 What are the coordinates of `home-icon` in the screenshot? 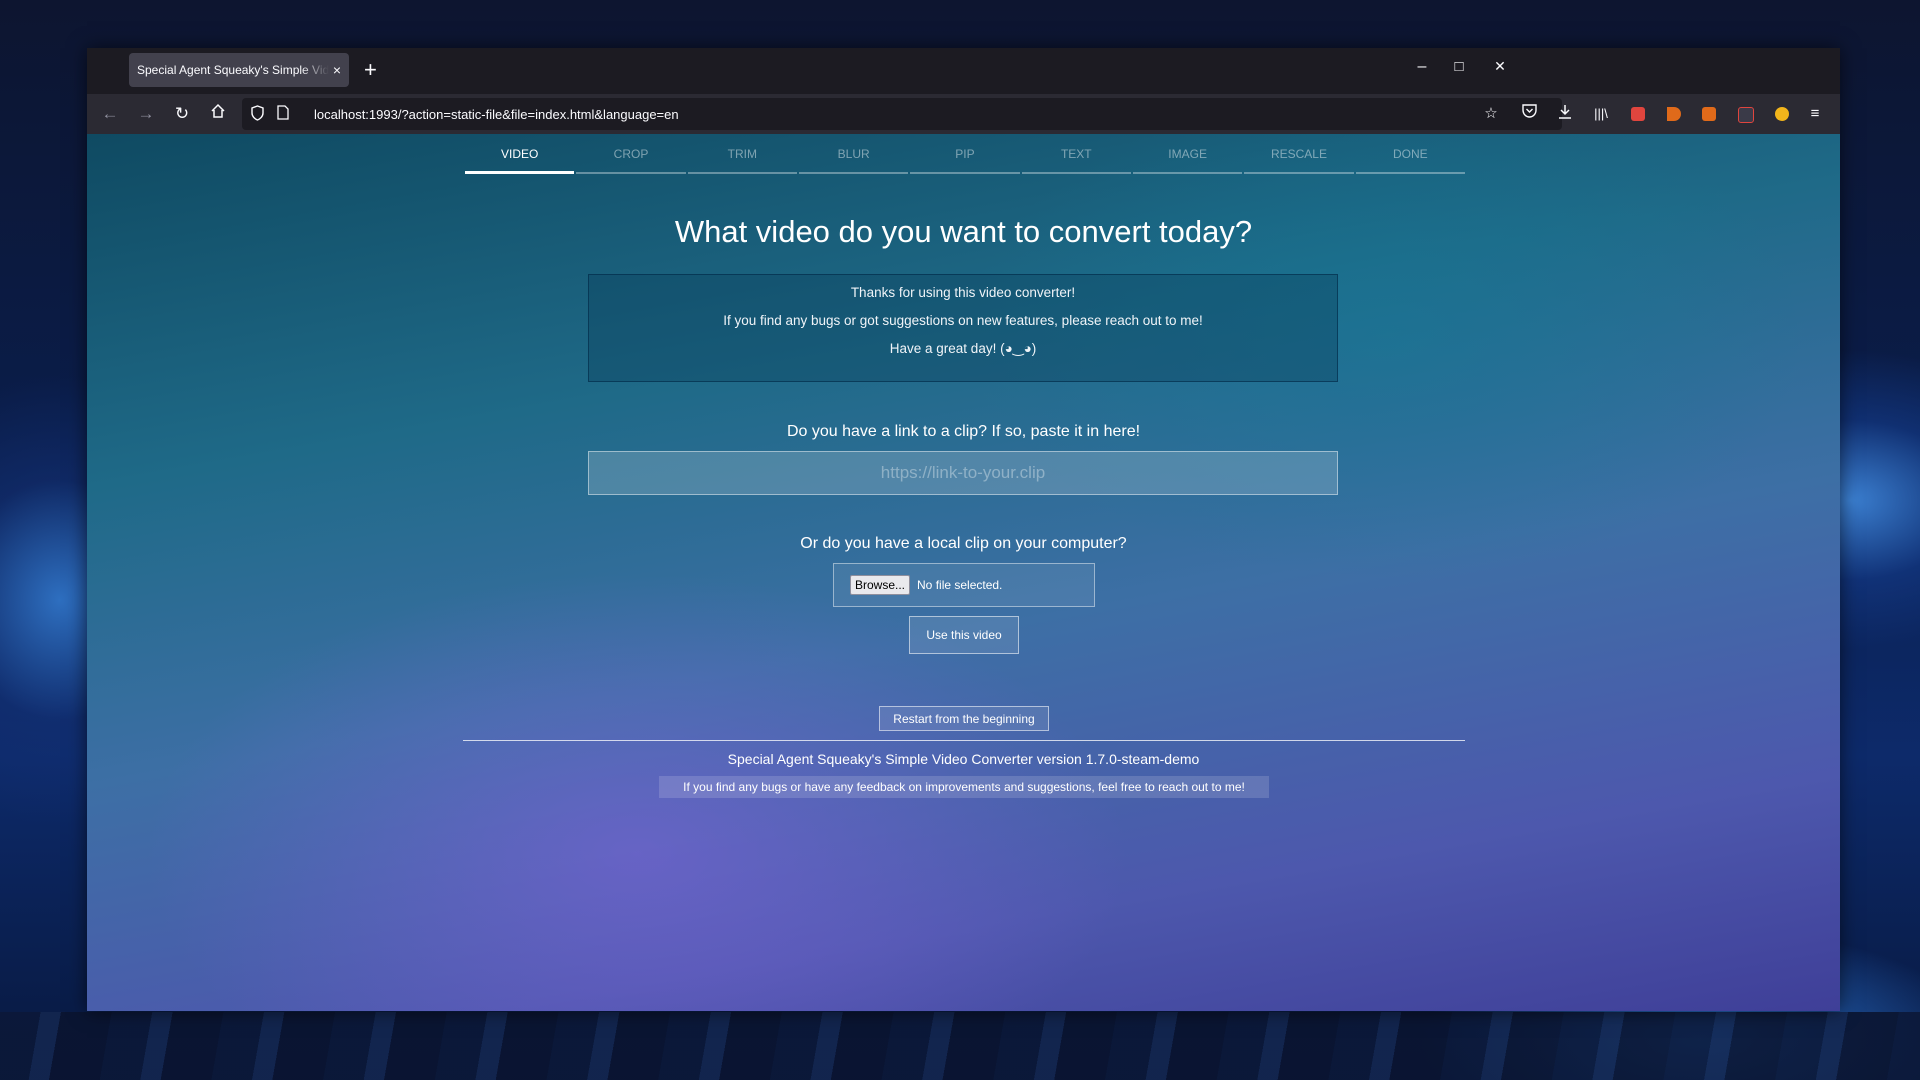 It's located at (218, 114).